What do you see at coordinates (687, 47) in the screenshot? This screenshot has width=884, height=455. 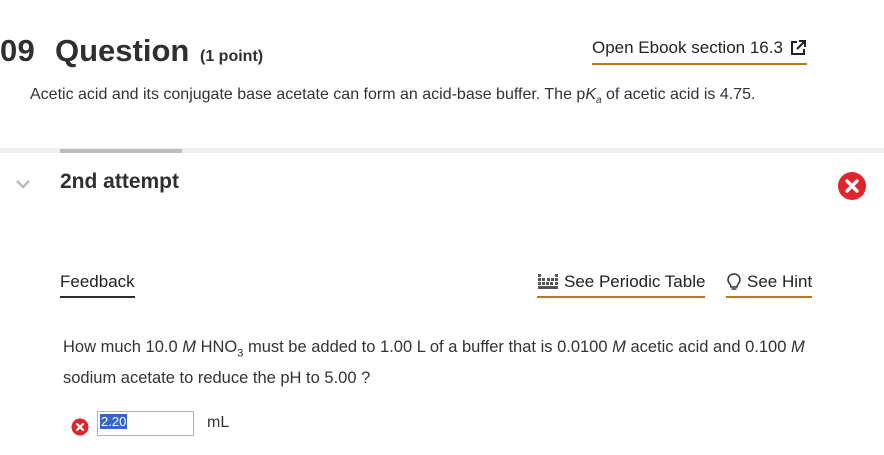 I see `open-ebook-label: Open Ebook section 16.3` at bounding box center [687, 47].